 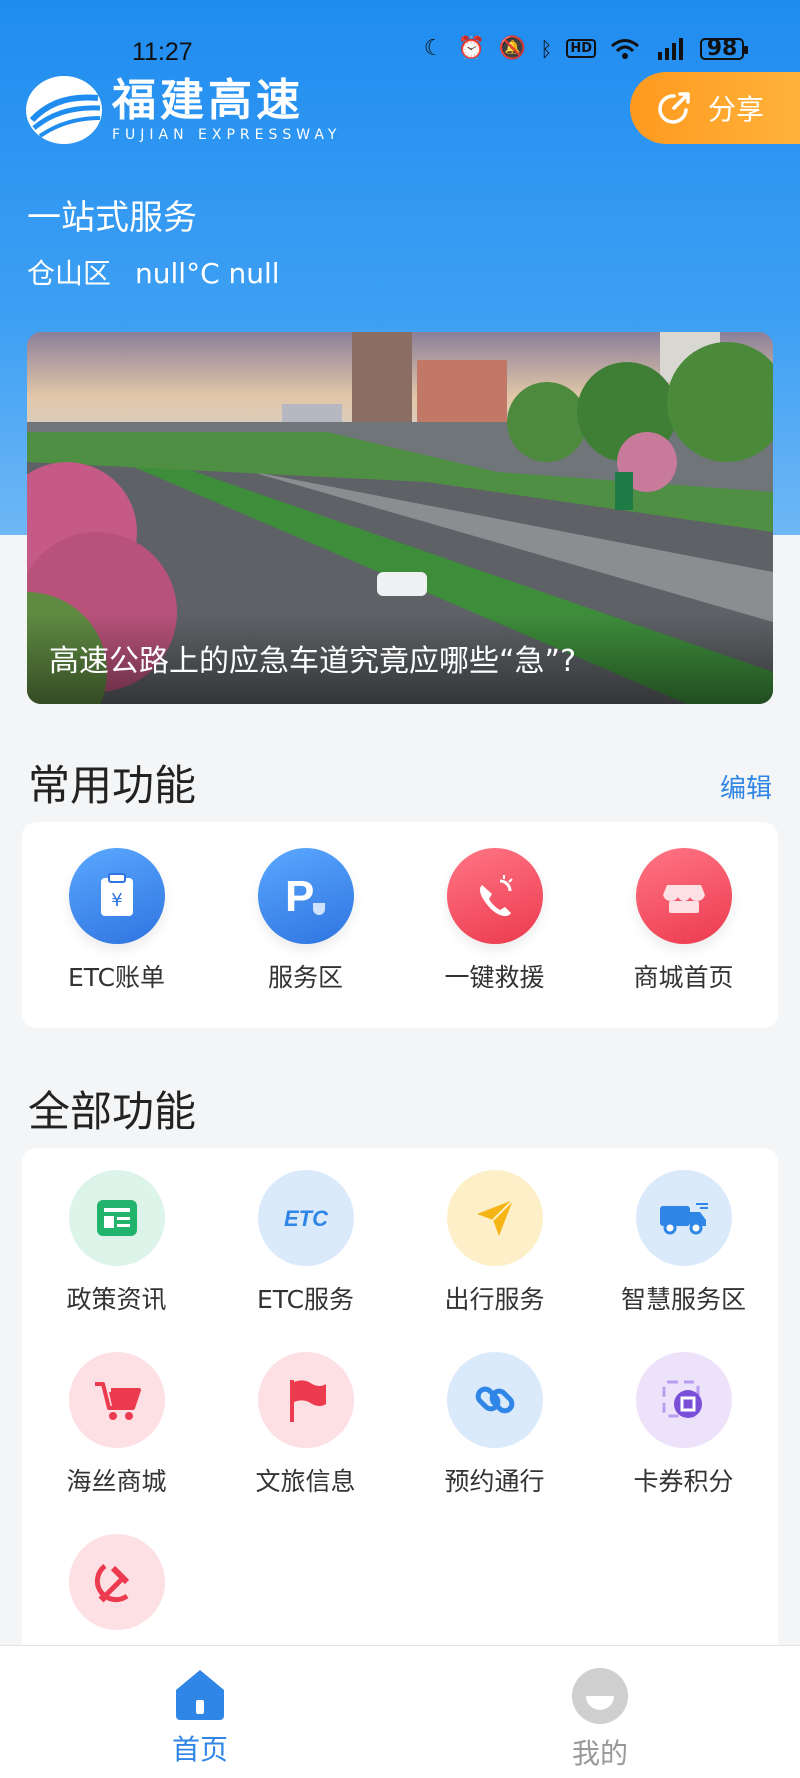 I want to click on status-icons: ☾ ⏰ 🔕 ᛒ HD 98, so click(x=585, y=48).